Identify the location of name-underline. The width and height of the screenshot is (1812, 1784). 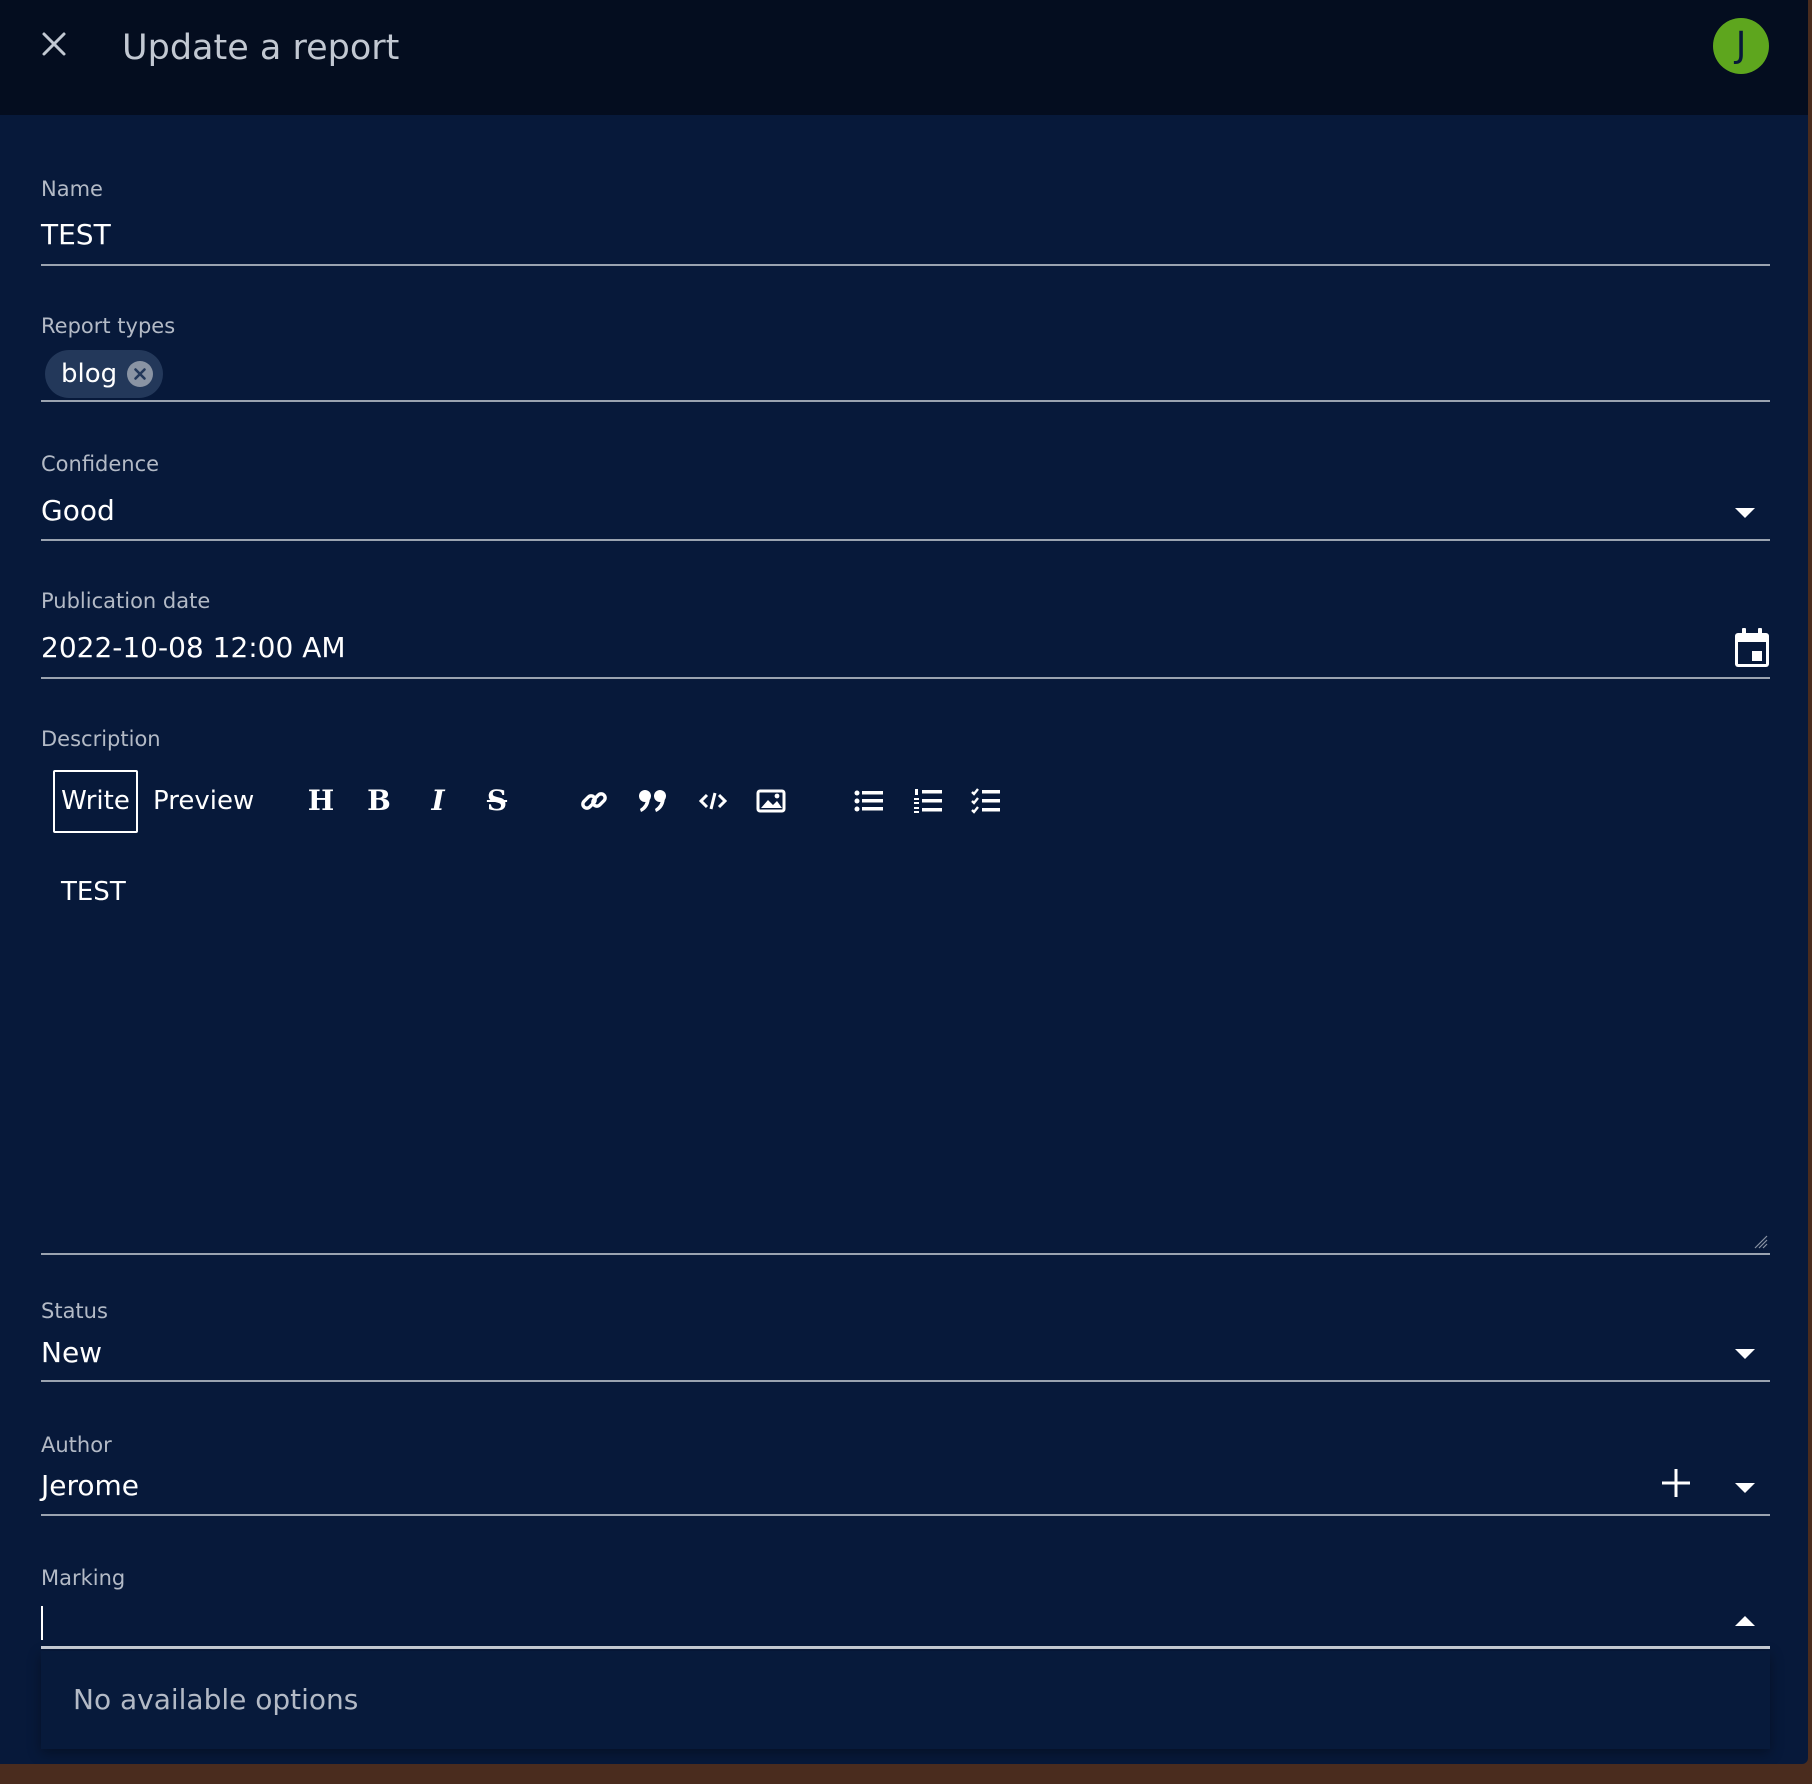
(905, 265).